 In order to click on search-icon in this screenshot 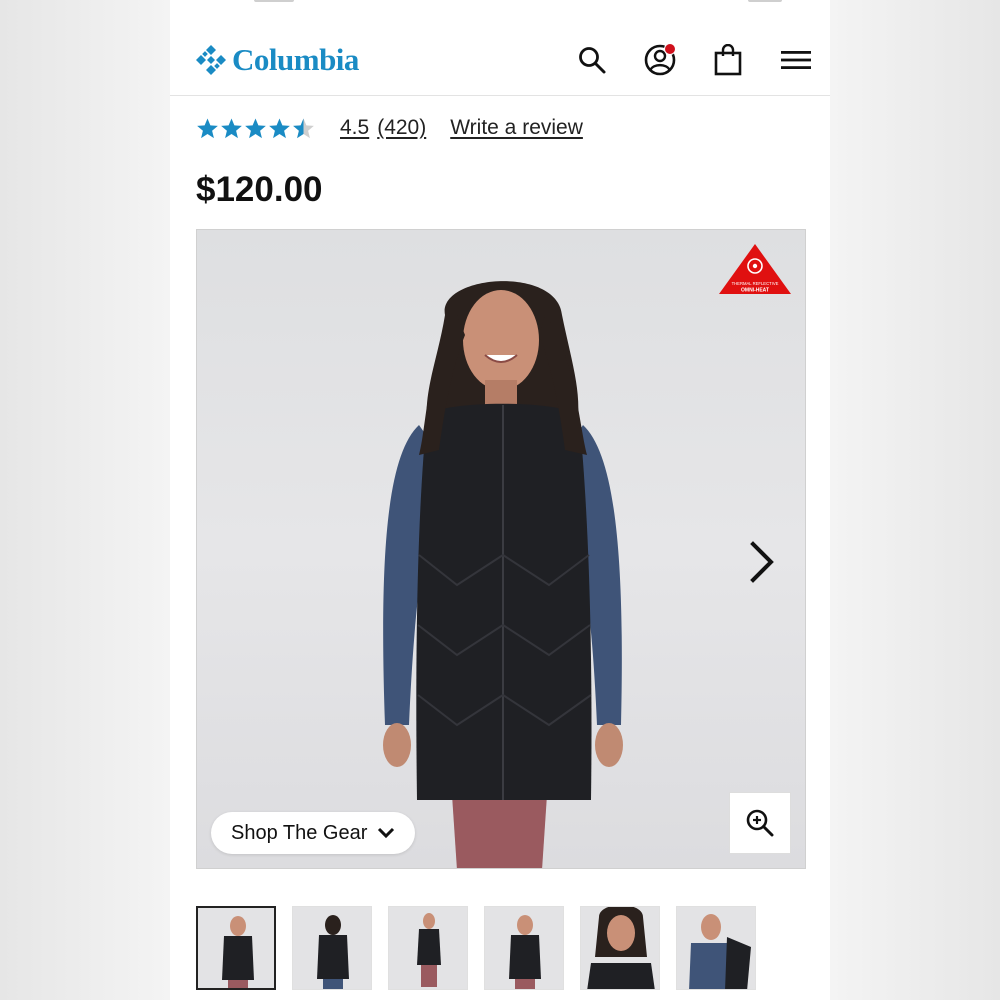, I will do `click(592, 60)`.